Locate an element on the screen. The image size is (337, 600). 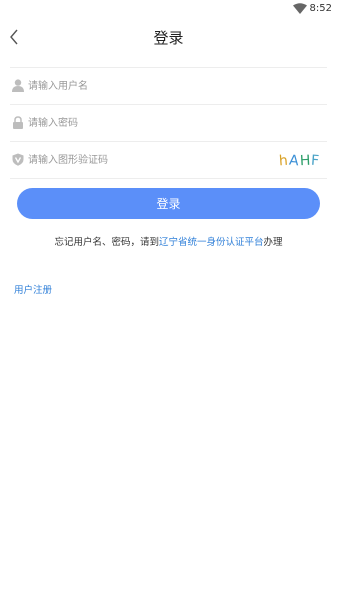
wifi-icon is located at coordinates (300, 8).